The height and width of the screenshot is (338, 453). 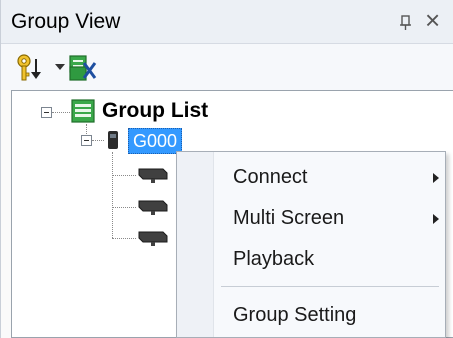 What do you see at coordinates (46, 112) in the screenshot?
I see `collapse-toggle-root` at bounding box center [46, 112].